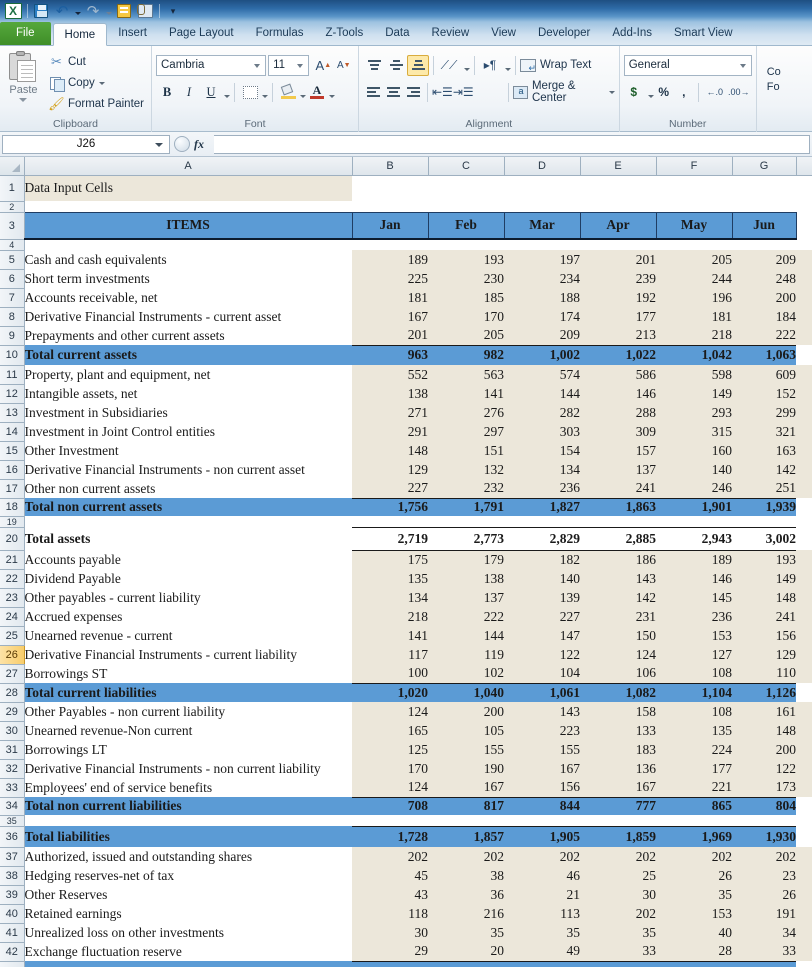  I want to click on cell-c10: 982, so click(466, 355).